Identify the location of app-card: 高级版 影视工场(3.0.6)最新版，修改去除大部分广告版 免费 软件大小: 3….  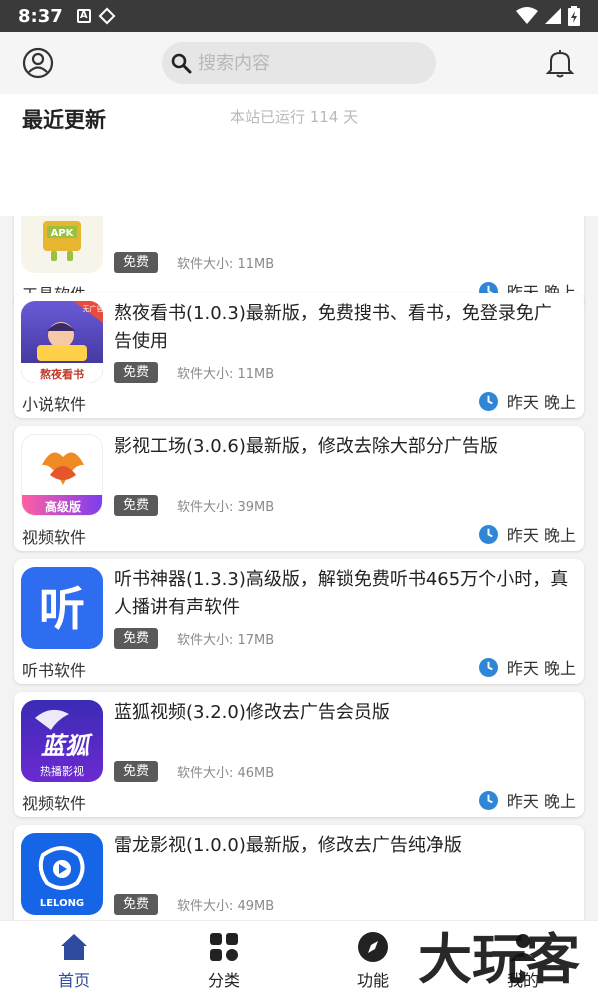
(299, 488).